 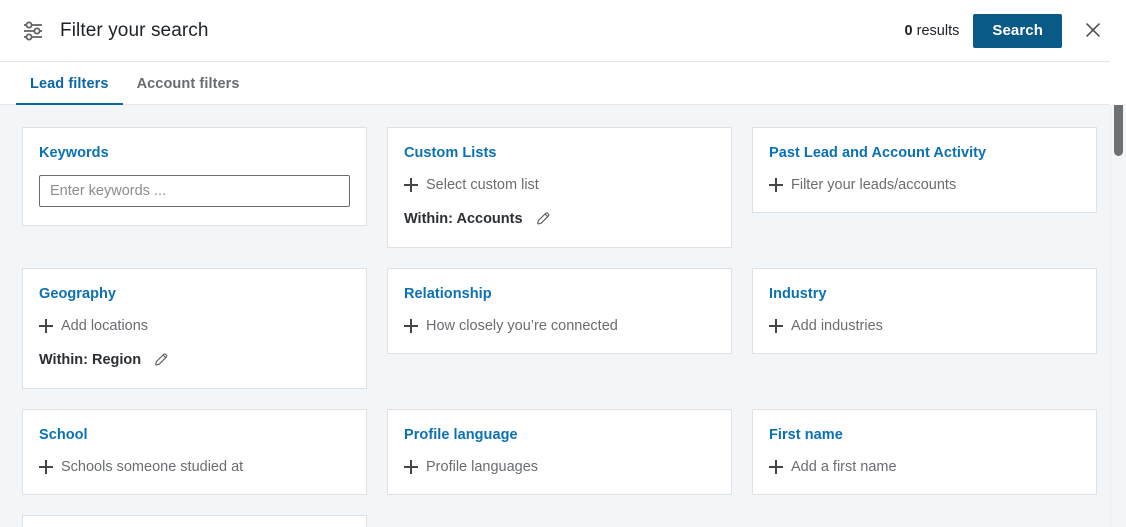 I want to click on filter-card-title: Custom Lists, so click(x=450, y=153).